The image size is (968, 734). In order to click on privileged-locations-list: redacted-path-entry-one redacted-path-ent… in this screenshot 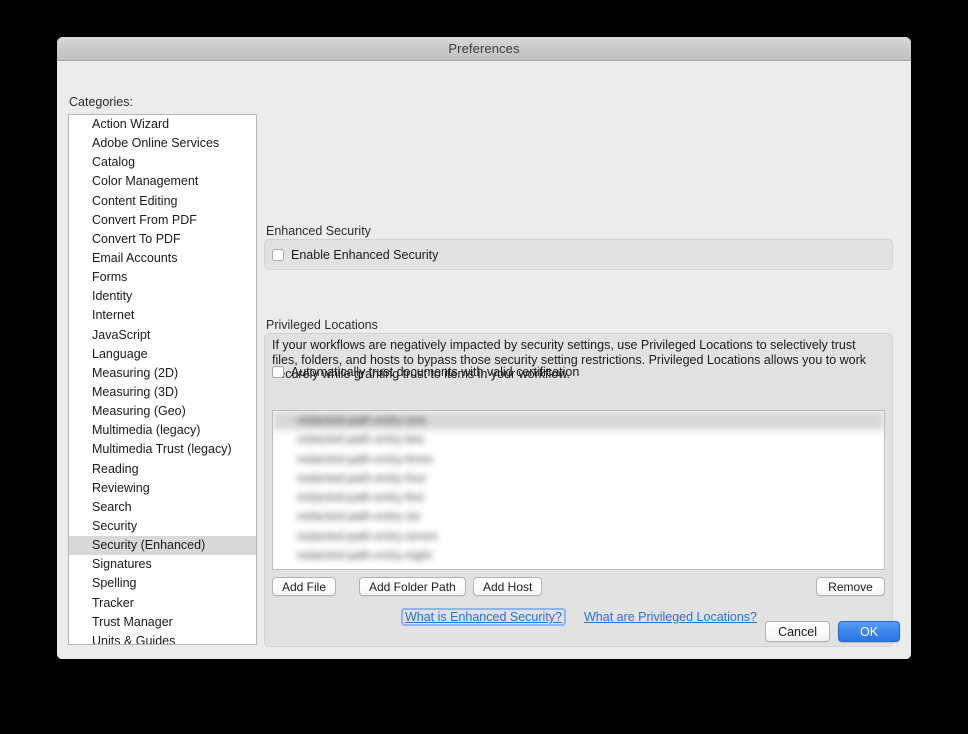, I will do `click(578, 490)`.